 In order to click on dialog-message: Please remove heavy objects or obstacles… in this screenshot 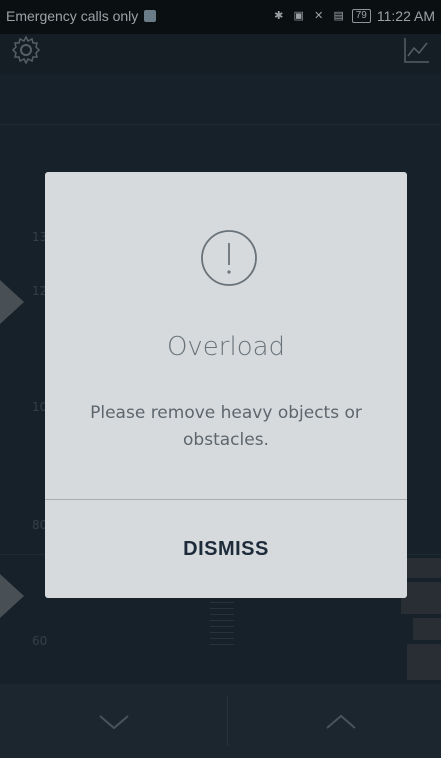, I will do `click(226, 426)`.